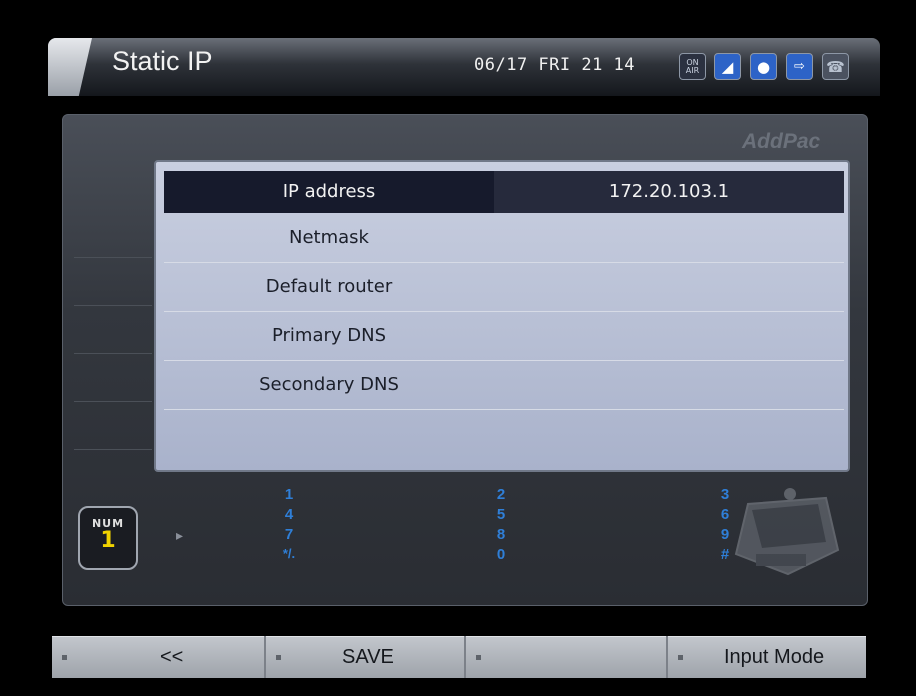 The height and width of the screenshot is (696, 916). What do you see at coordinates (289, 534) in the screenshot?
I see `keypad-key: 7` at bounding box center [289, 534].